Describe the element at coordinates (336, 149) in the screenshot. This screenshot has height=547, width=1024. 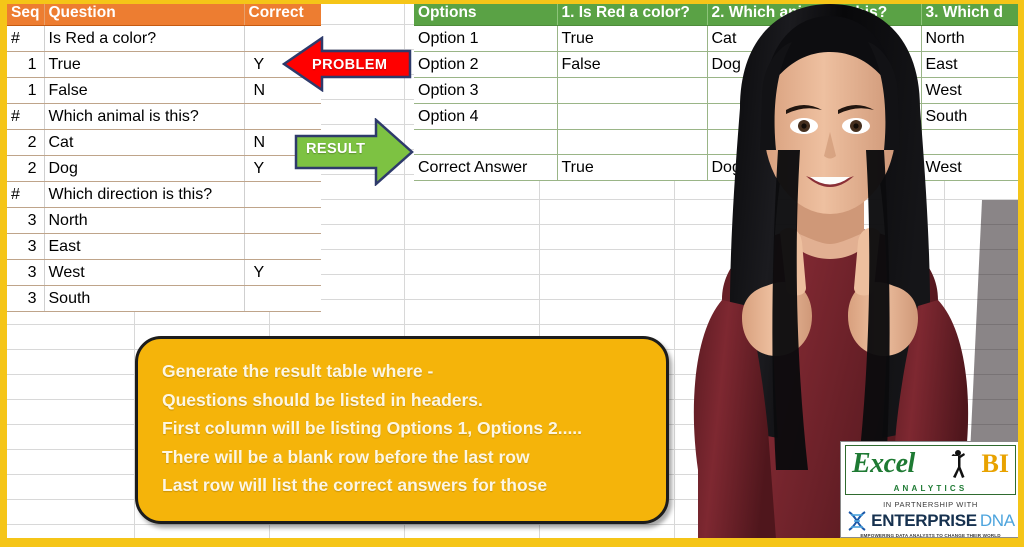
I see `result-arrow-label: RESULT` at that location.